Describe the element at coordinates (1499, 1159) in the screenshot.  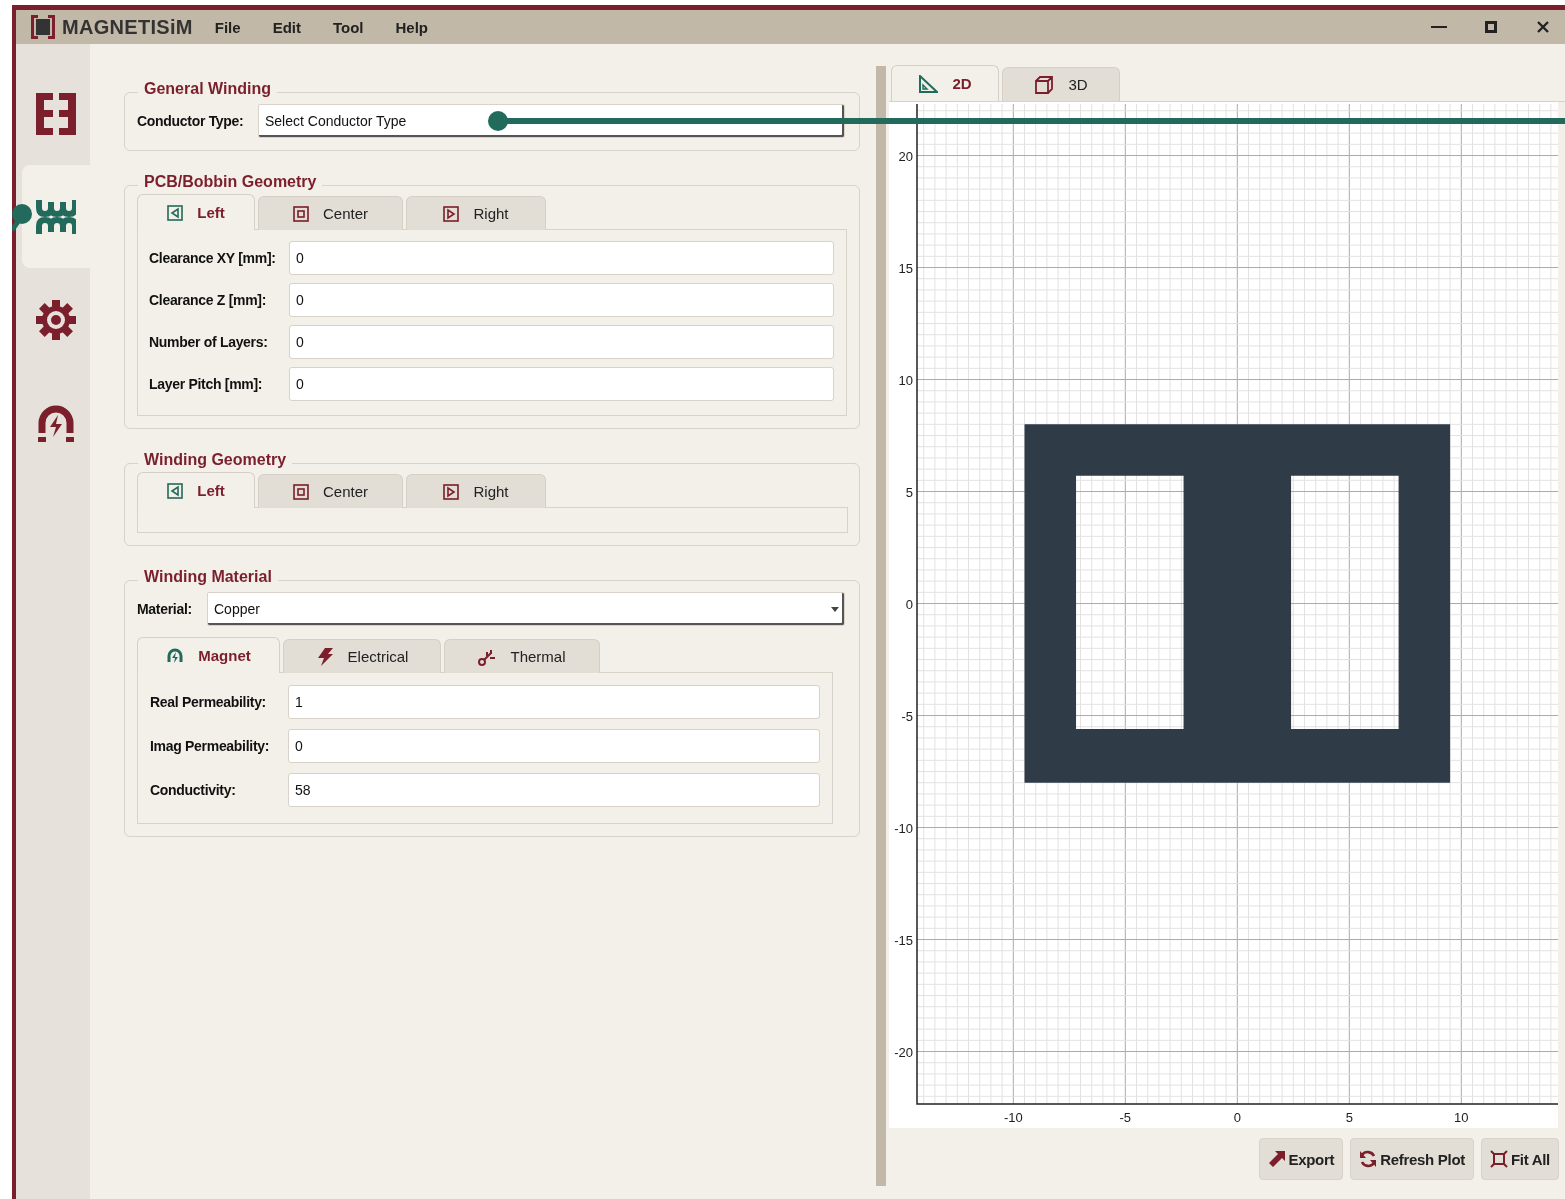
I see `fit-icon` at that location.